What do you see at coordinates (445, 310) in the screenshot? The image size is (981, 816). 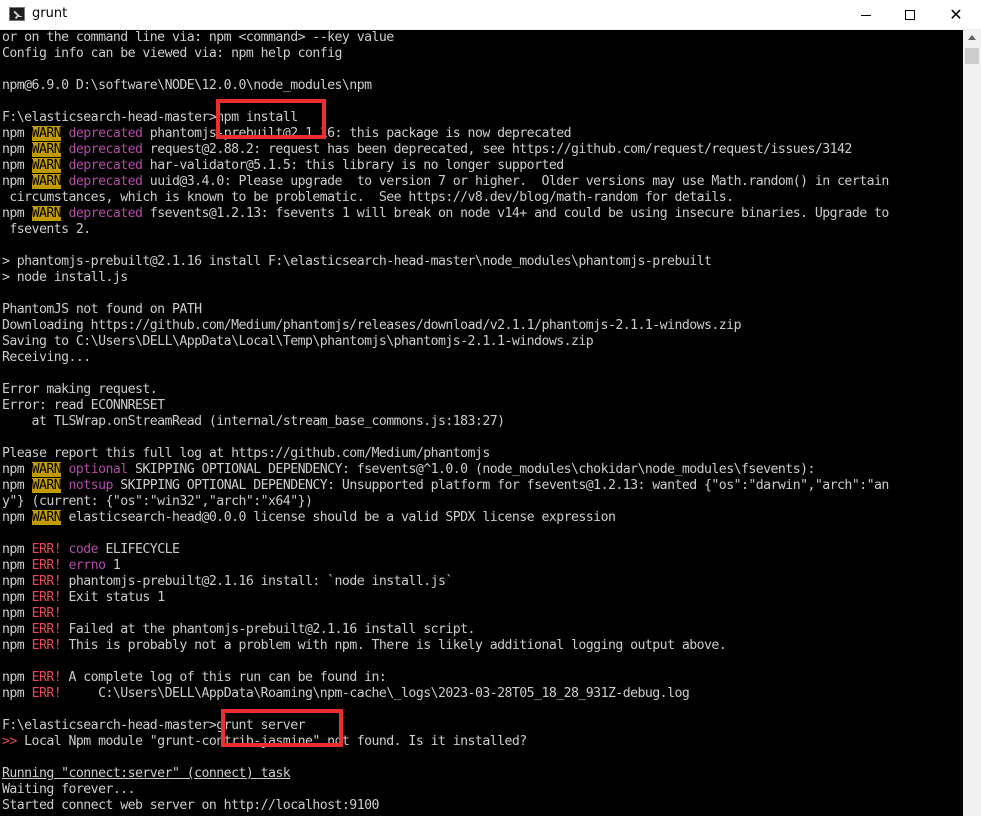 I see `console-line: PhantomJS not found on PATH` at bounding box center [445, 310].